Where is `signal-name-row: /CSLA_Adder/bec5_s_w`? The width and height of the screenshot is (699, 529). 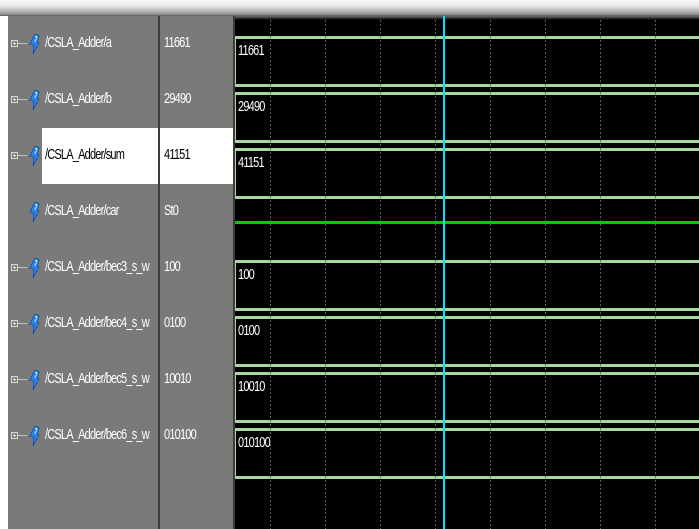
signal-name-row: /CSLA_Adder/bec5_s_w is located at coordinates (83, 380).